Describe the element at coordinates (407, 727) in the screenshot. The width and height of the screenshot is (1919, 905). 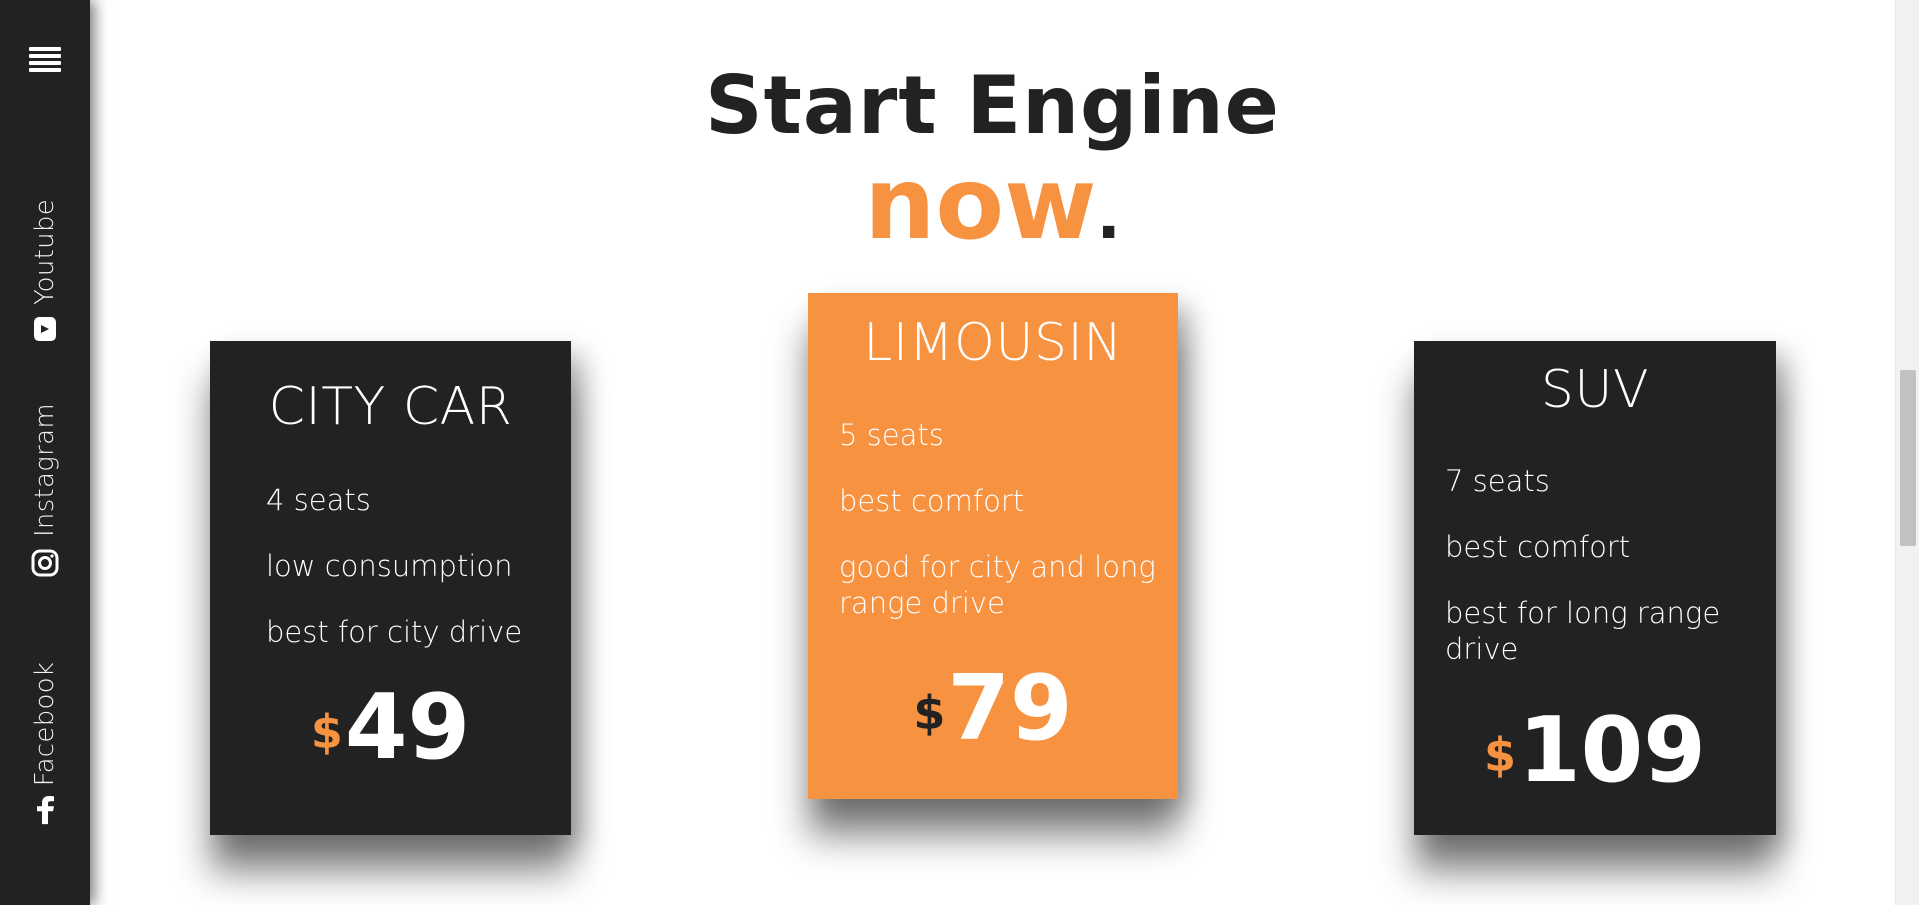
I see `price-value: 49` at that location.